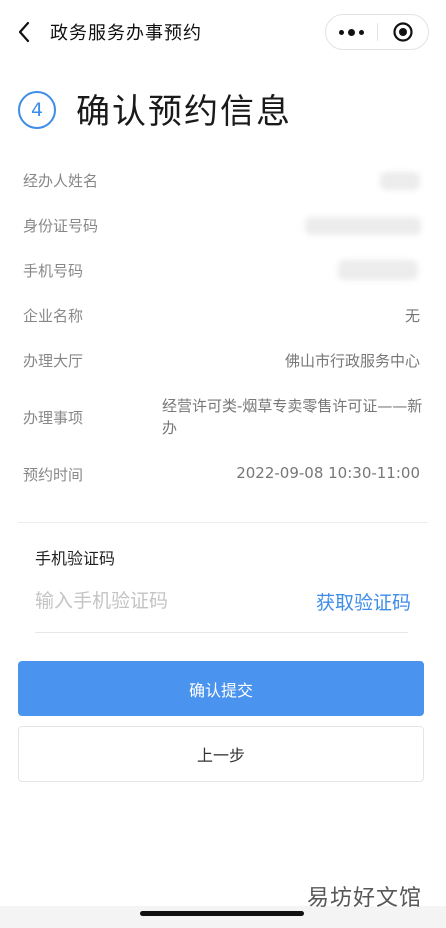 The image size is (446, 928). I want to click on more-dots-icon, so click(351, 32).